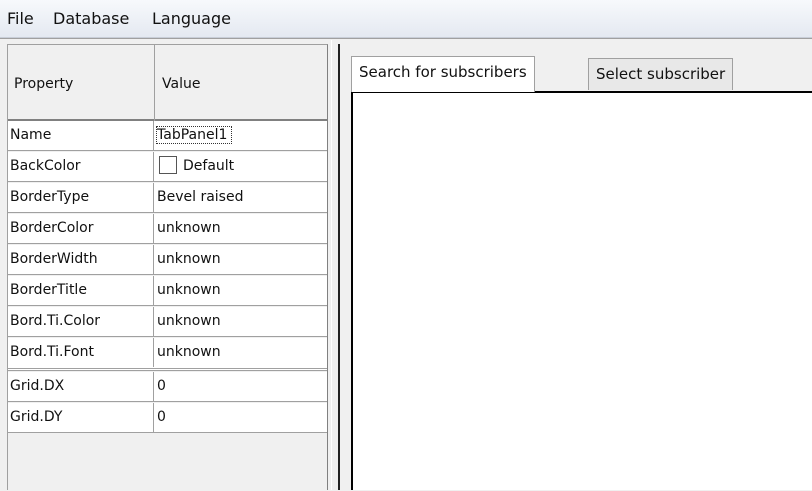 The height and width of the screenshot is (491, 812). I want to click on property-row-griddy: Grid.DY 0, so click(167, 418).